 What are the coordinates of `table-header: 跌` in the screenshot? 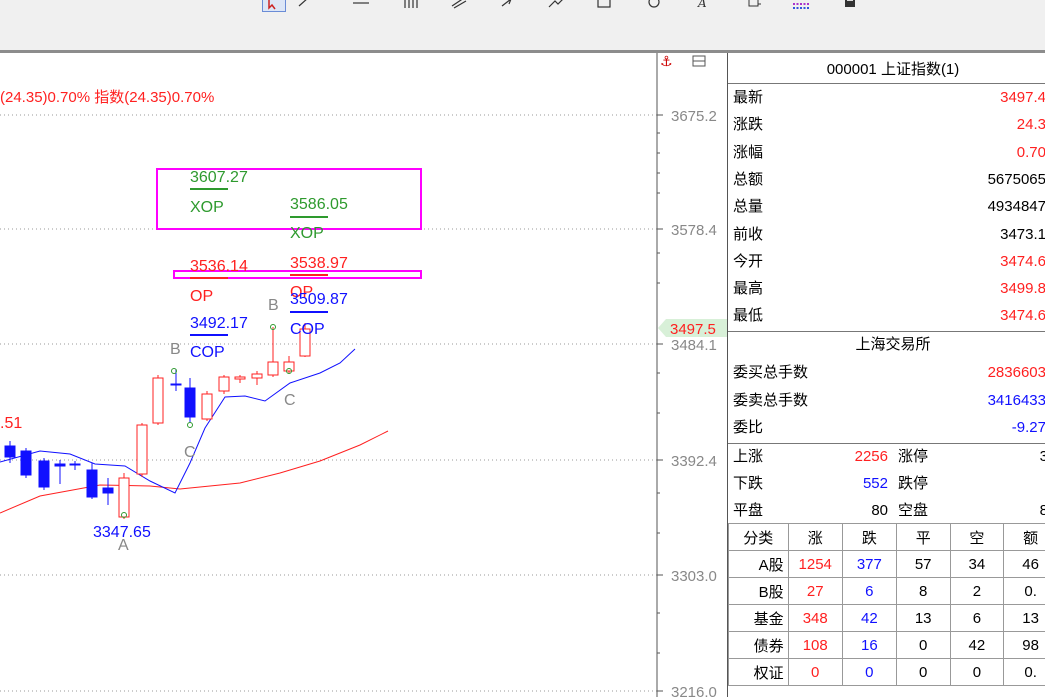 It's located at (869, 537).